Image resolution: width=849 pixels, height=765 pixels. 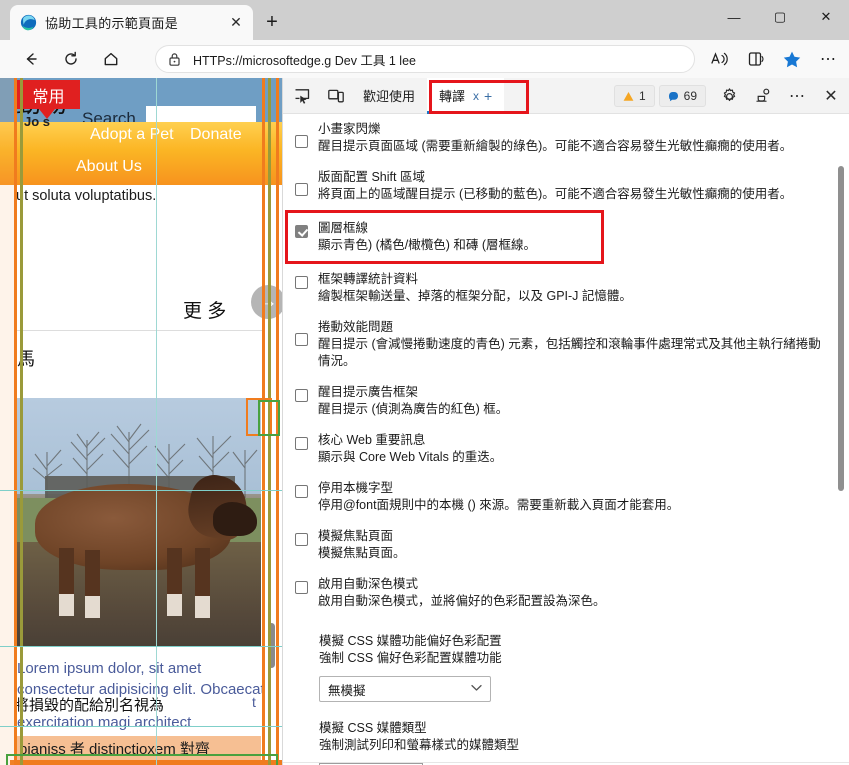 What do you see at coordinates (112, 23) in the screenshot?
I see `tab-title: 協助工具的示範頁面是` at bounding box center [112, 23].